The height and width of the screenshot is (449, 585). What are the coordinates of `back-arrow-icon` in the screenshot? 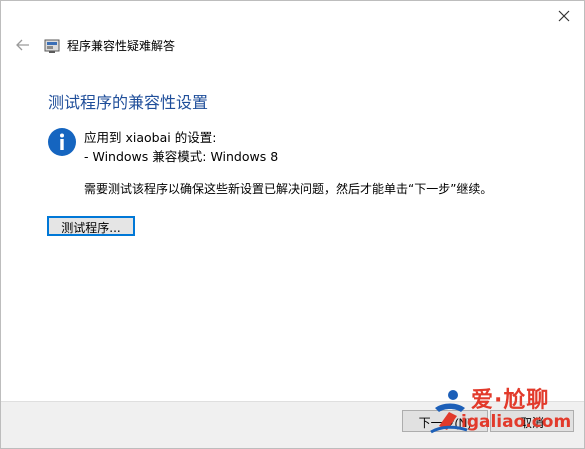 It's located at (22, 45).